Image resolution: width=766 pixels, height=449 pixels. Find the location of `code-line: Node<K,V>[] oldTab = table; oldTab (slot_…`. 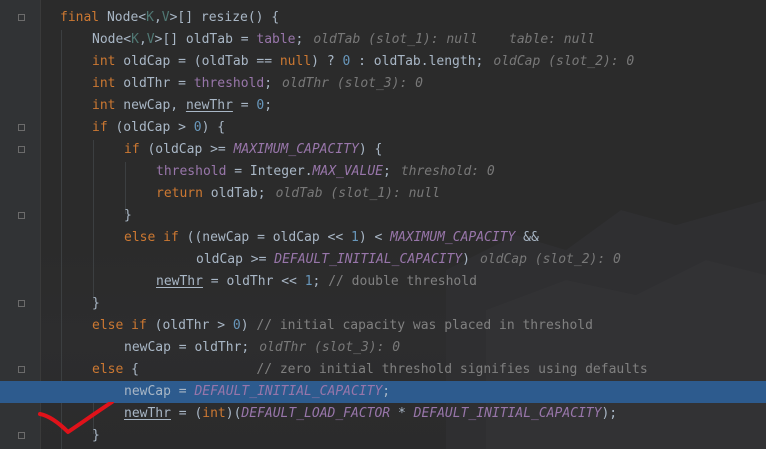

code-line: Node<K,V>[] oldTab = table; oldTab (slot_… is located at coordinates (383, 40).